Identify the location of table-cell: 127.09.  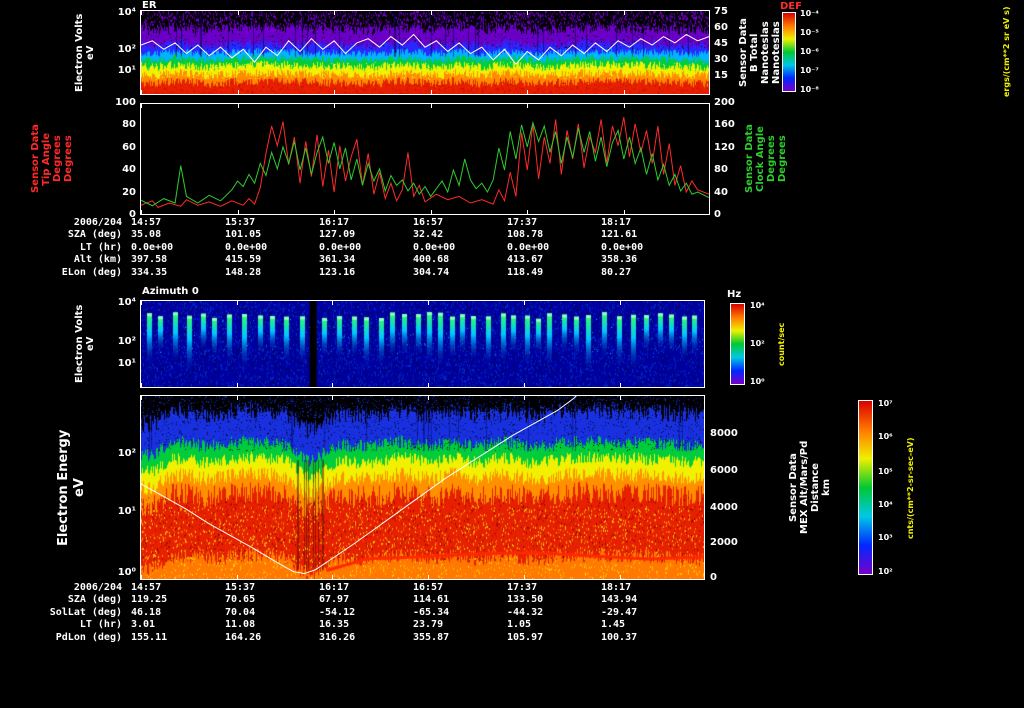
(337, 235).